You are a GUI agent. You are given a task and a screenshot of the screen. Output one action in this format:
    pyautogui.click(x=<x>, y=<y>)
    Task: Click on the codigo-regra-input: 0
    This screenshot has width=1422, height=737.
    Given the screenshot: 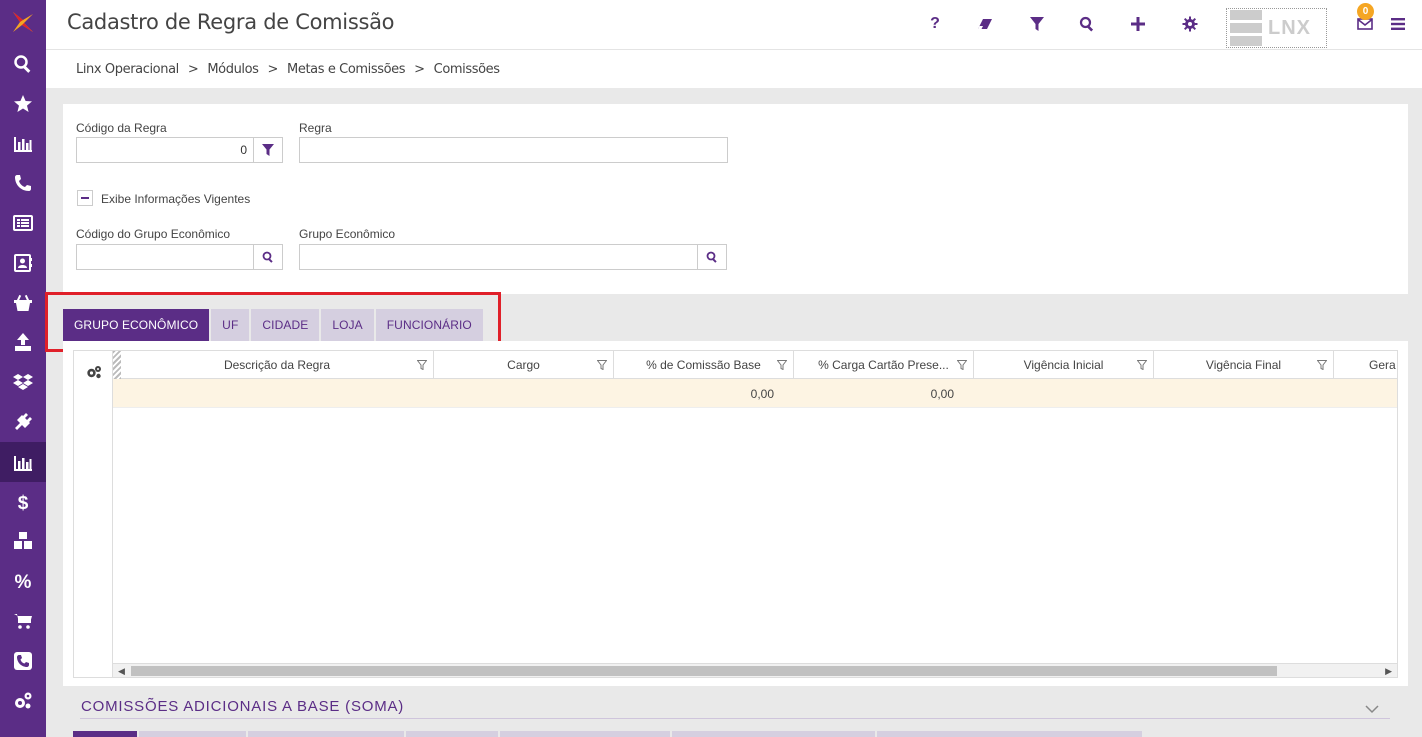 What is the action you would take?
    pyautogui.click(x=165, y=150)
    